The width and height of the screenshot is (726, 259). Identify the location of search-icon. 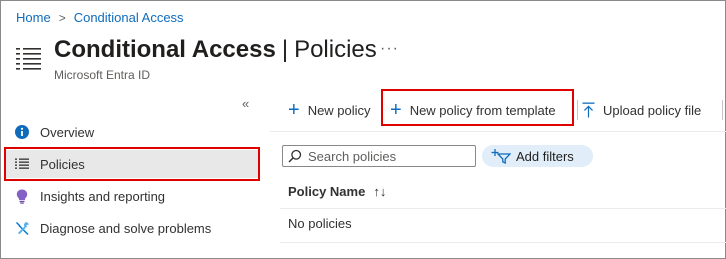
(295, 156).